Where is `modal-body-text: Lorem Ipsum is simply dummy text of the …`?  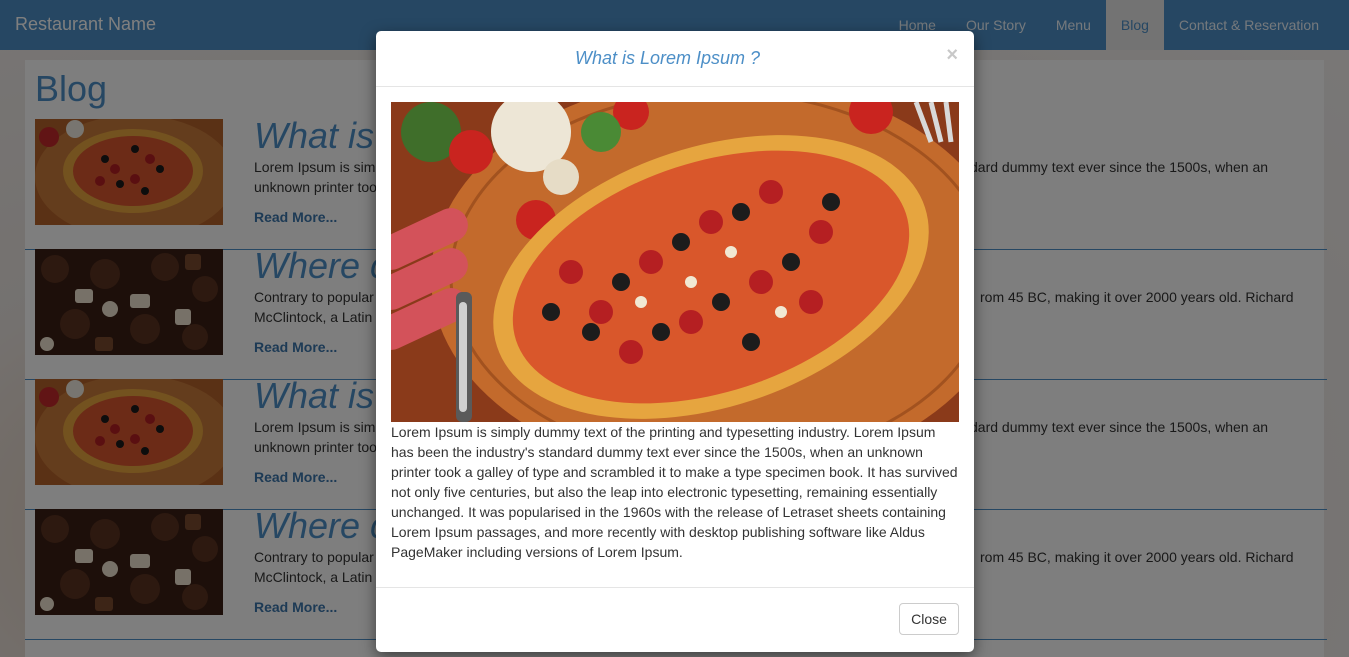
modal-body-text: Lorem Ipsum is simply dummy text of the … is located at coordinates (674, 492).